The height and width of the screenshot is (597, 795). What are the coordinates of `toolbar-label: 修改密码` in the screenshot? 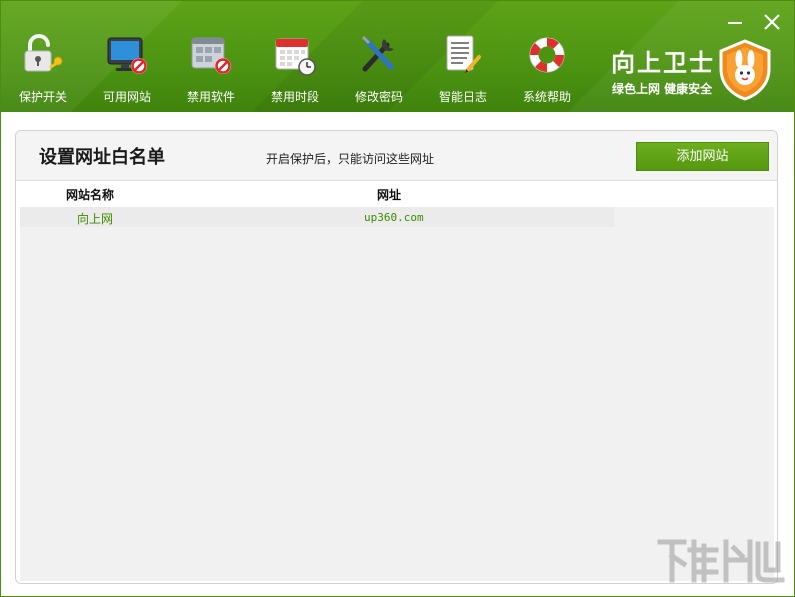 It's located at (378, 97).